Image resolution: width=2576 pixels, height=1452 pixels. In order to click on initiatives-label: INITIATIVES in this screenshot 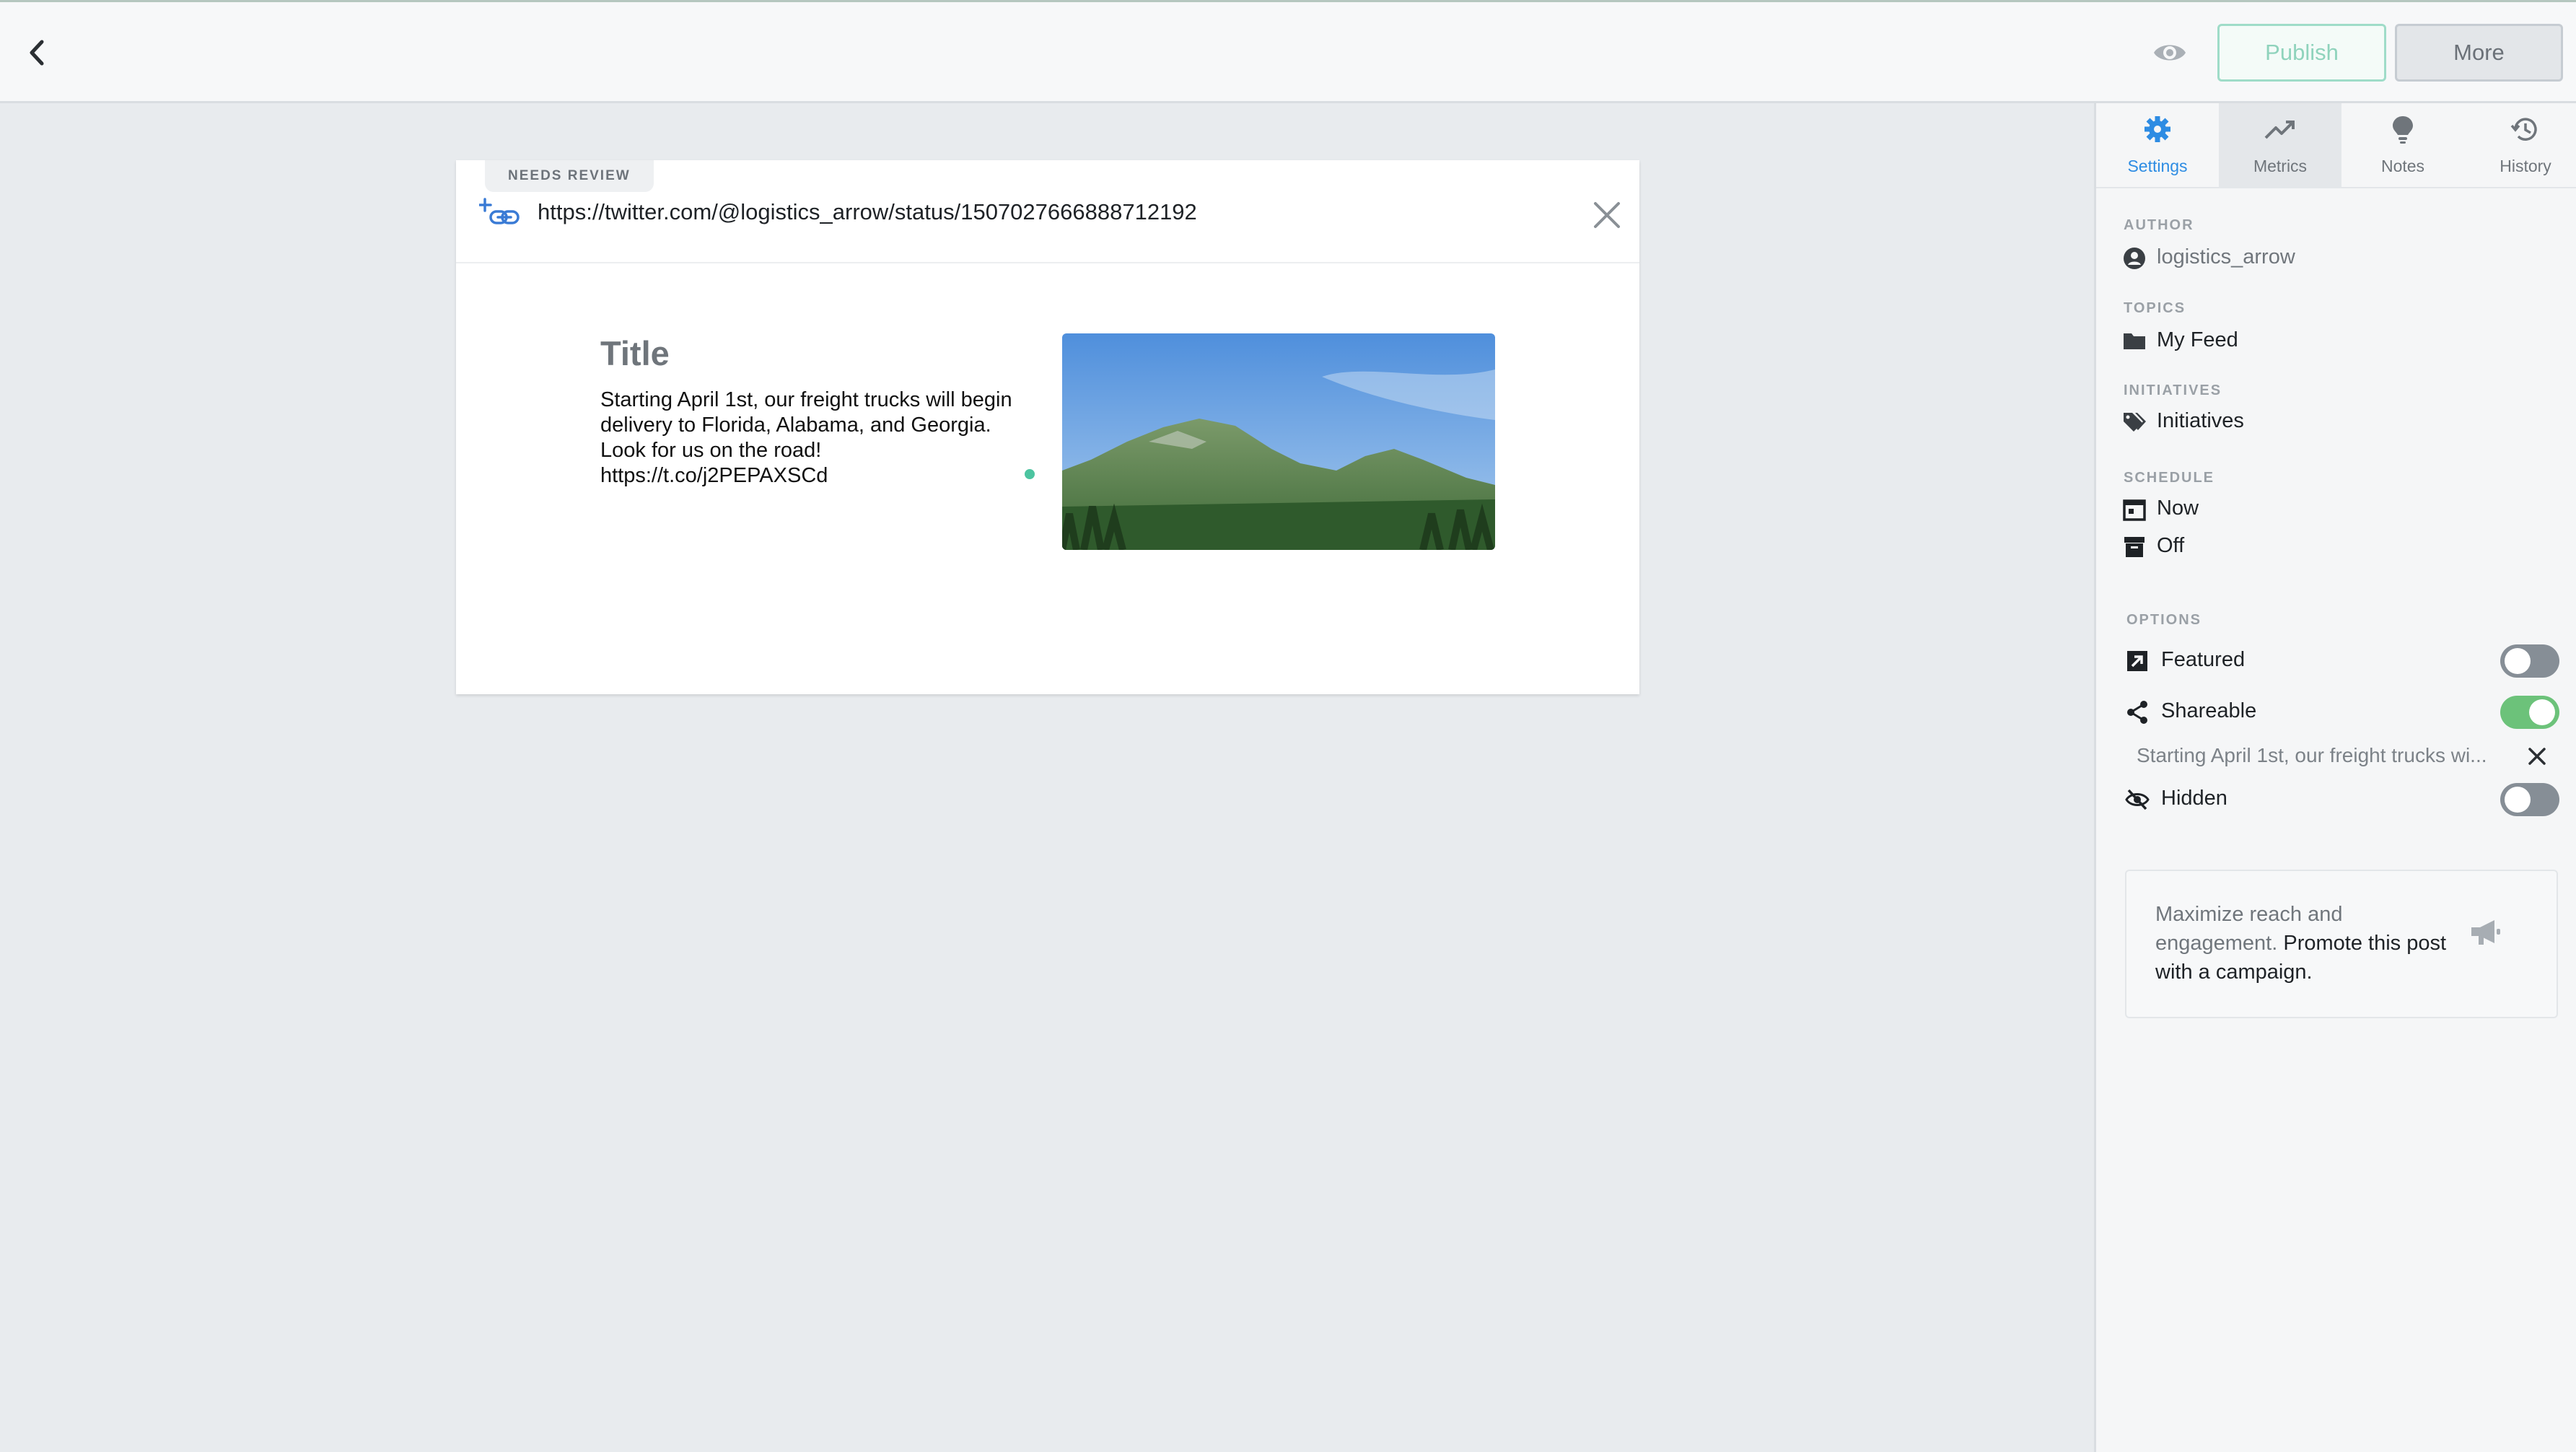, I will do `click(2173, 390)`.